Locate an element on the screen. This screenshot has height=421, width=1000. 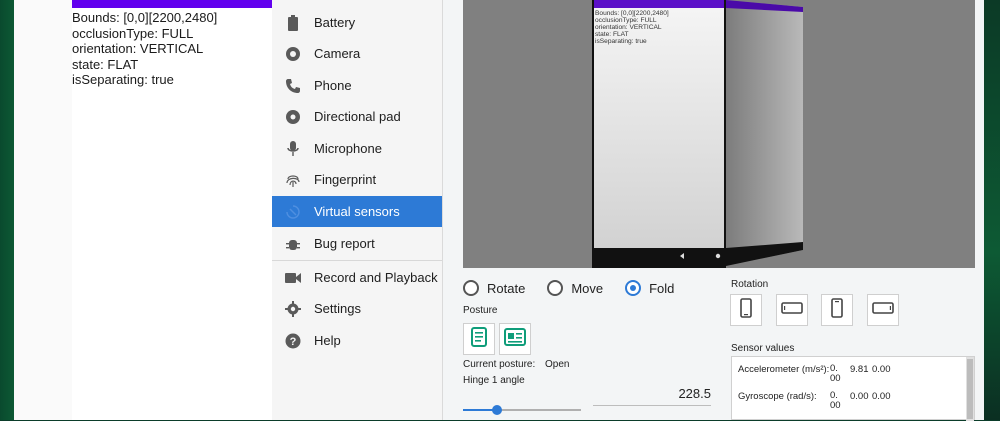
phone-icon is located at coordinates (293, 86).